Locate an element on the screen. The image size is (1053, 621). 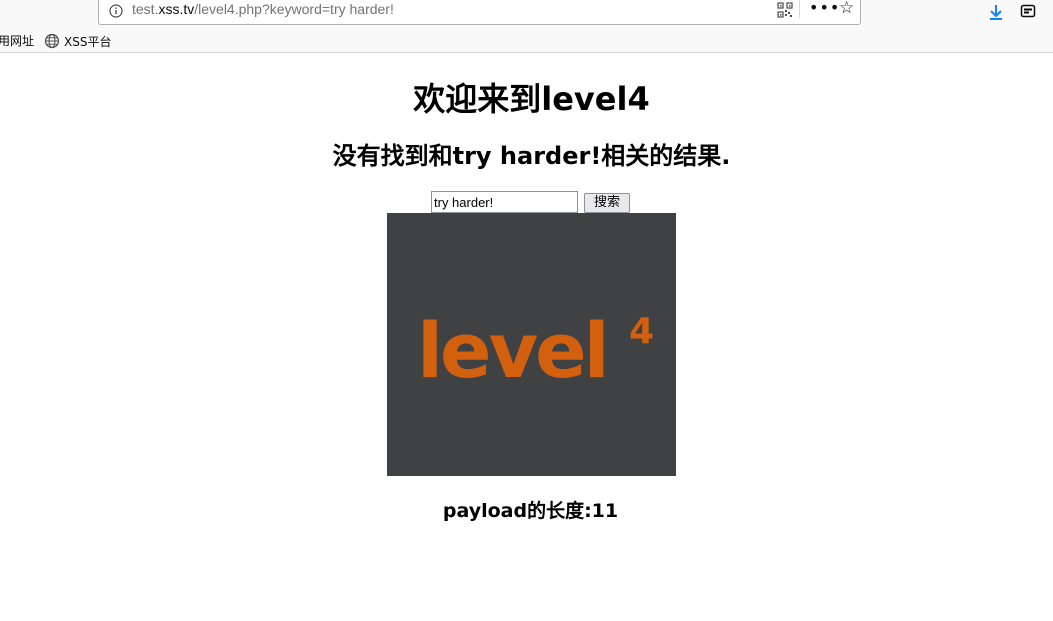
bookmark-label: 用网址 is located at coordinates (17, 41).